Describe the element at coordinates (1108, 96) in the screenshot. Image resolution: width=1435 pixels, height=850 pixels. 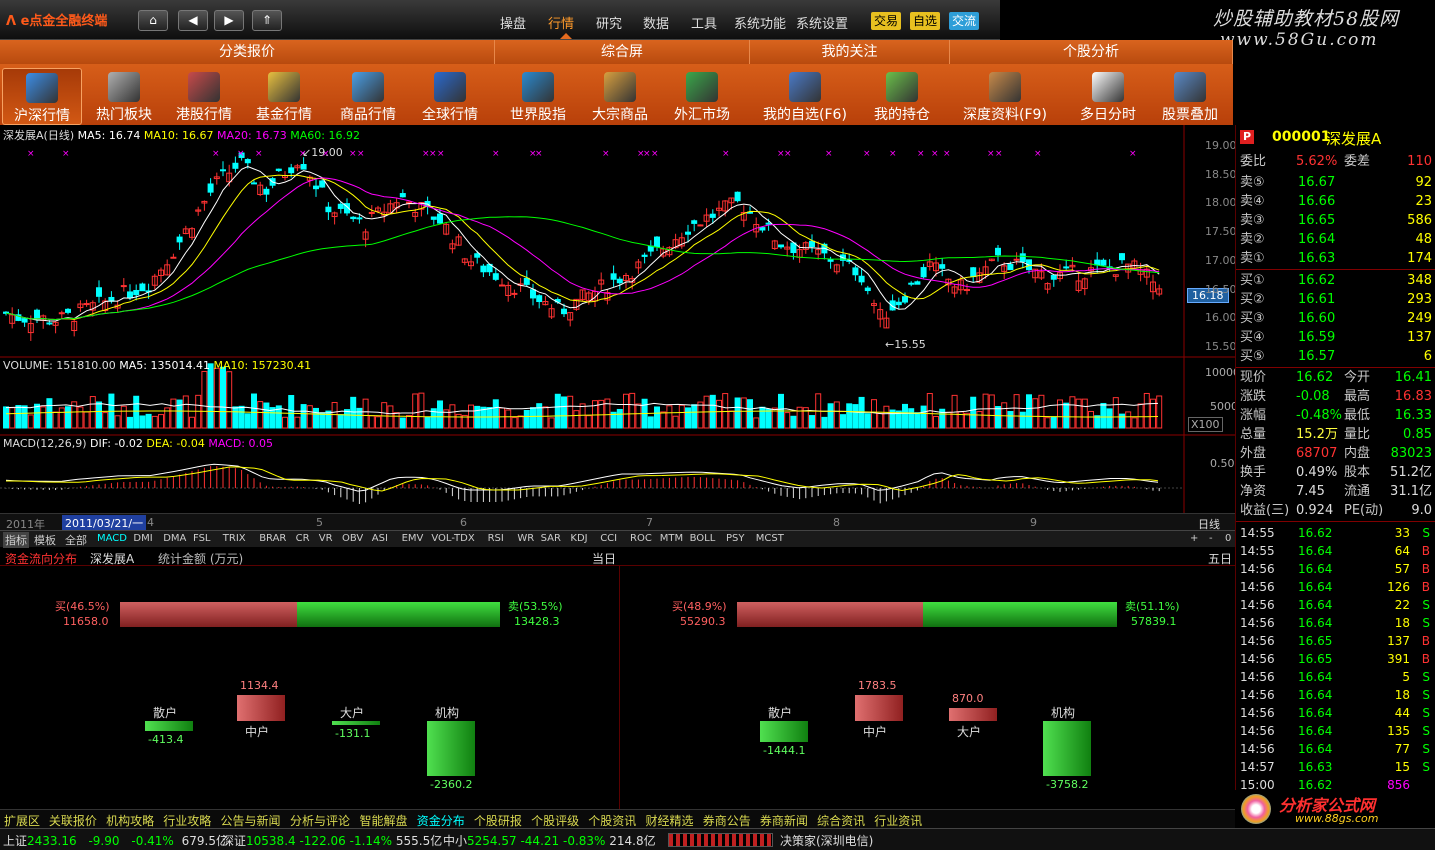
I see `toolbar-button-calendar: 多日分时` at that location.